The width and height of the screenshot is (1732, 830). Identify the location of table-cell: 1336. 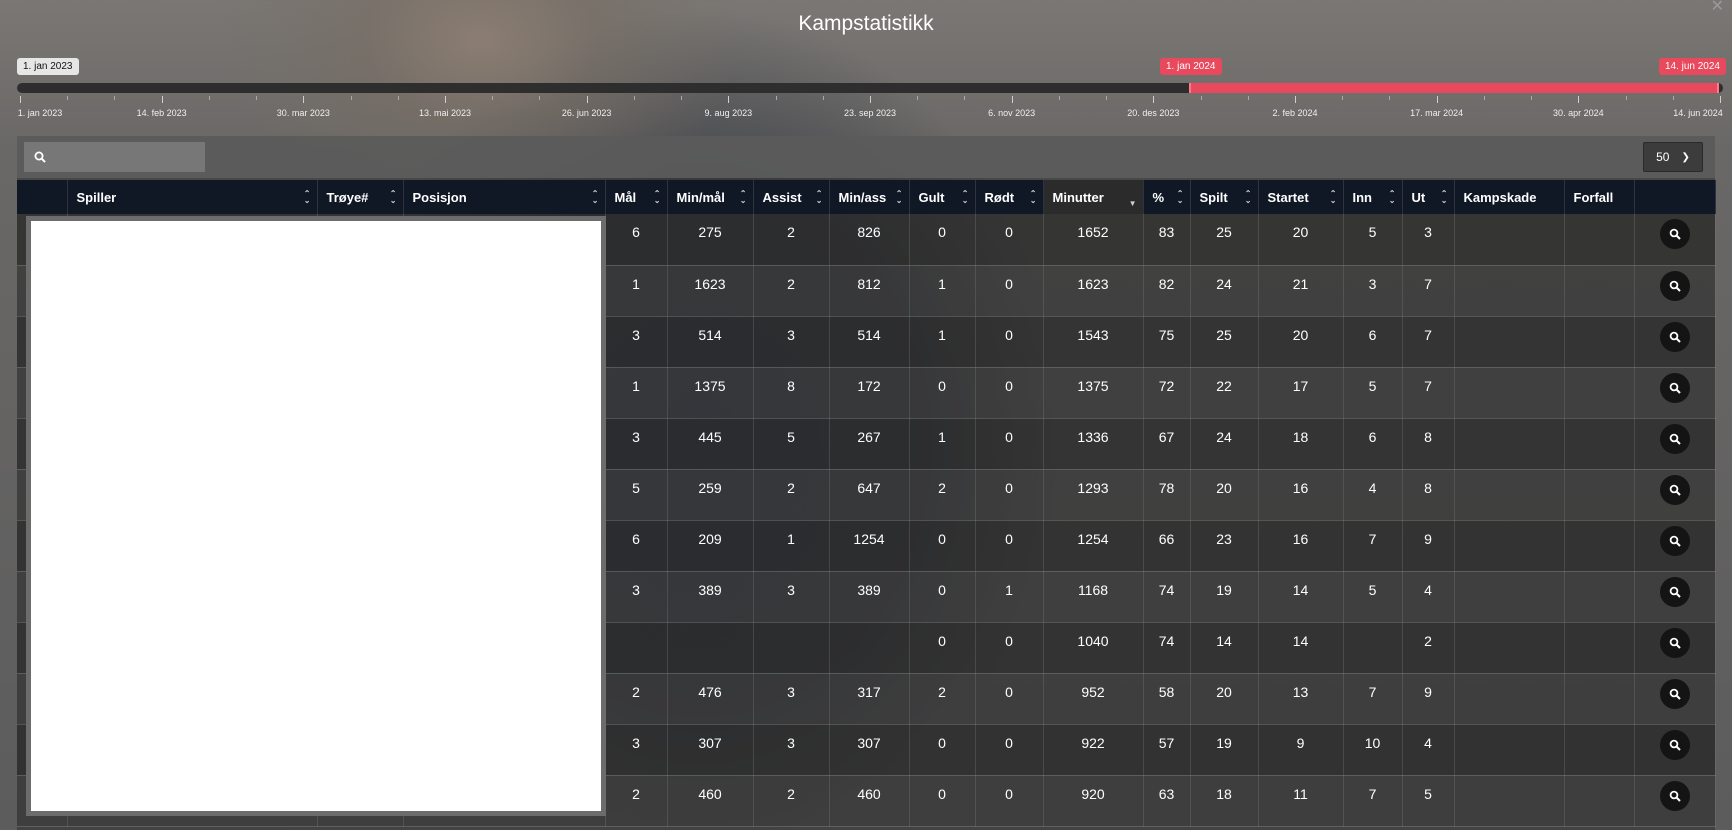
(1093, 444).